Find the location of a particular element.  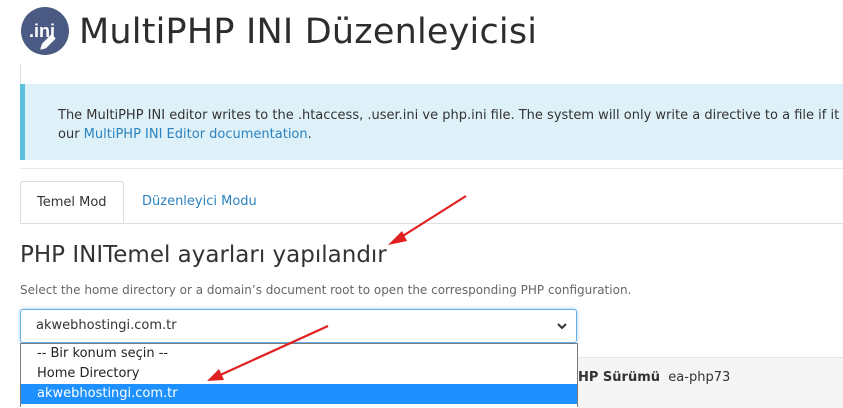

dropdown-option-placeholder: -- Bir konum seçin -- is located at coordinates (299, 354).